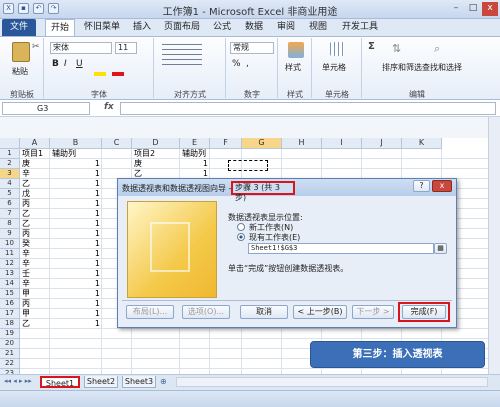 This screenshot has height=407, width=500. What do you see at coordinates (337, 49) in the screenshot?
I see `cells-icon` at bounding box center [337, 49].